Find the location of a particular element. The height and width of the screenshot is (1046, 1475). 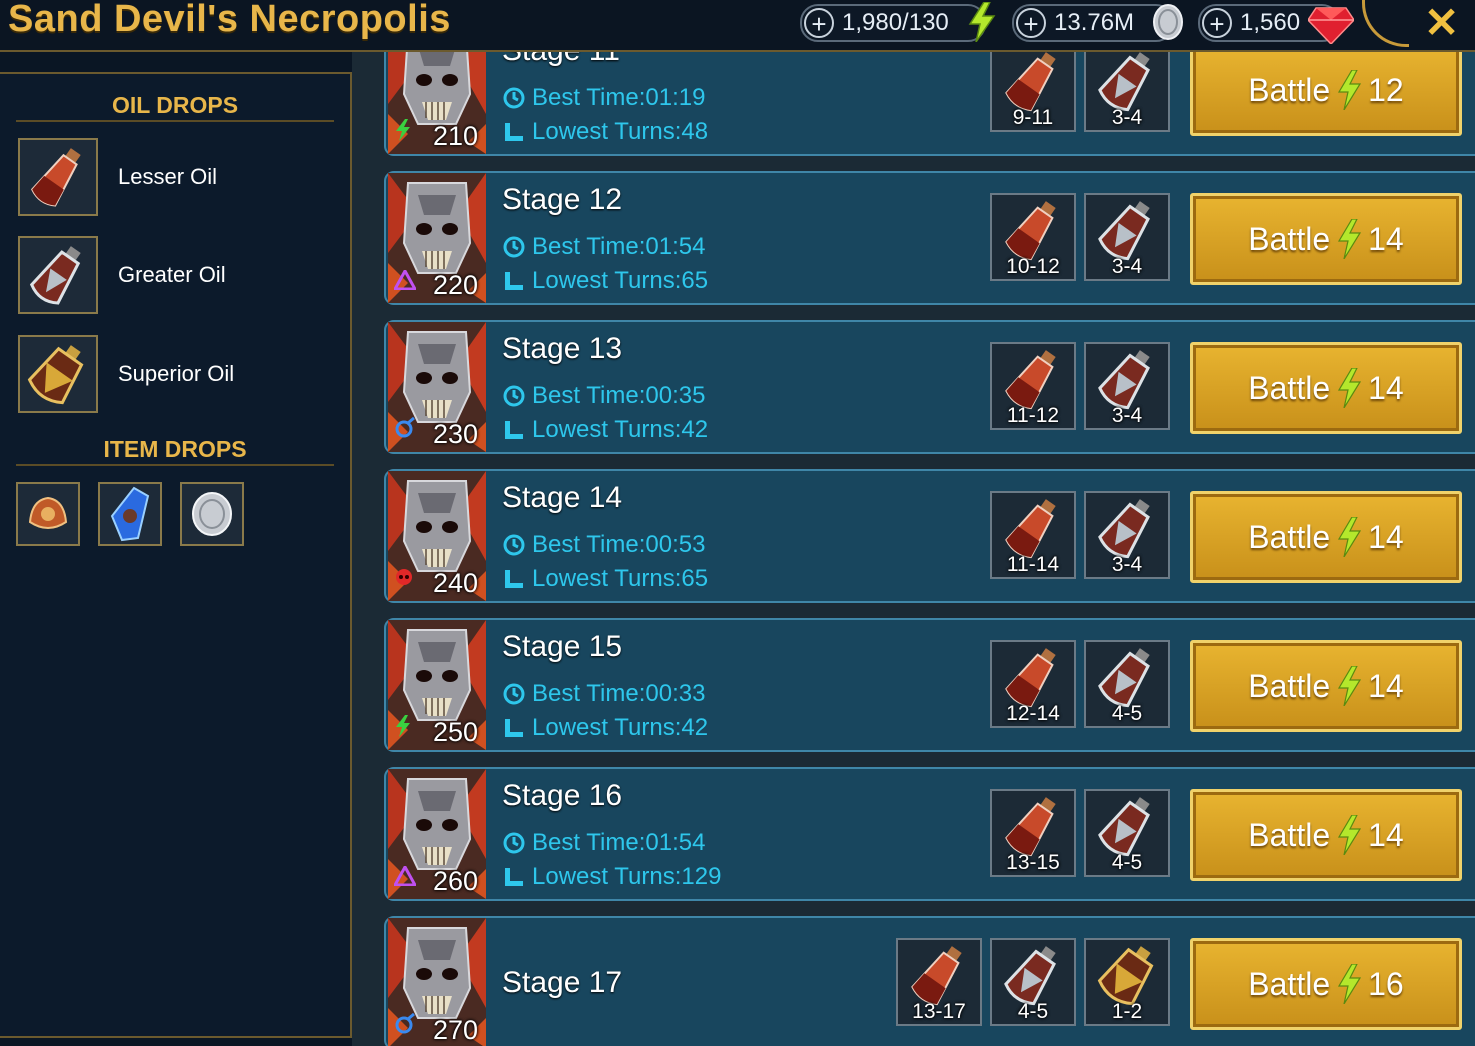

energy-counter: + 1,980/130 is located at coordinates (898, 22).